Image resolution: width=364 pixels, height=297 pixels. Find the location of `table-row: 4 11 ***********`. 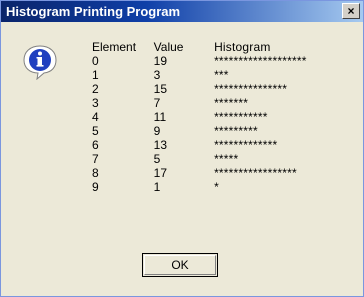

table-row: 4 11 *********** is located at coordinates (227, 117).